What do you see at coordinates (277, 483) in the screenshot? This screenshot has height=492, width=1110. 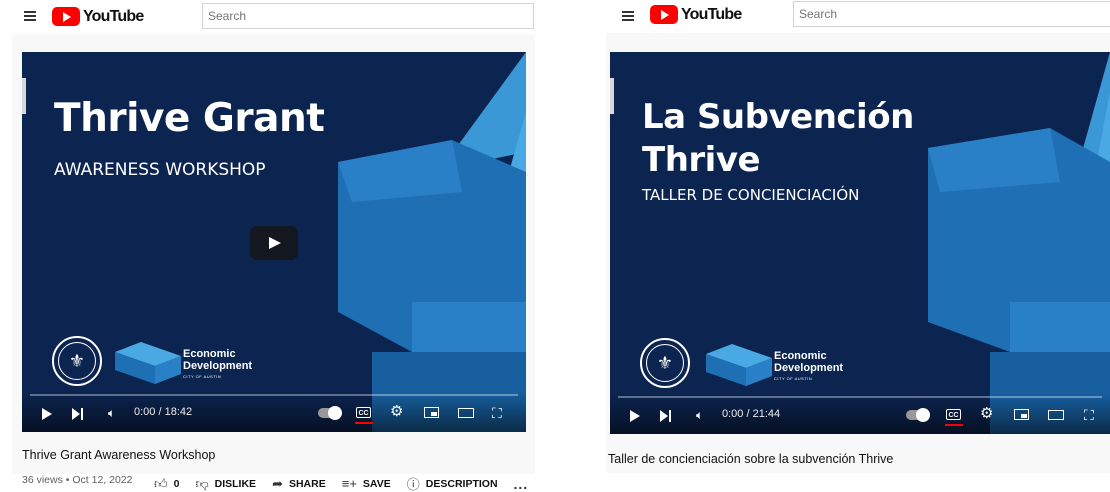 I see `share-icon: ➦` at bounding box center [277, 483].